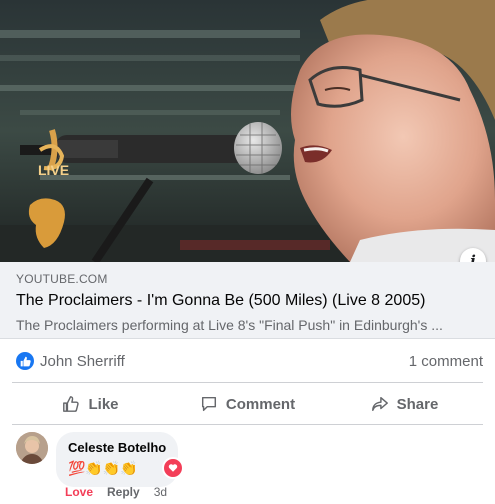  I want to click on comment-button: Comment, so click(247, 404).